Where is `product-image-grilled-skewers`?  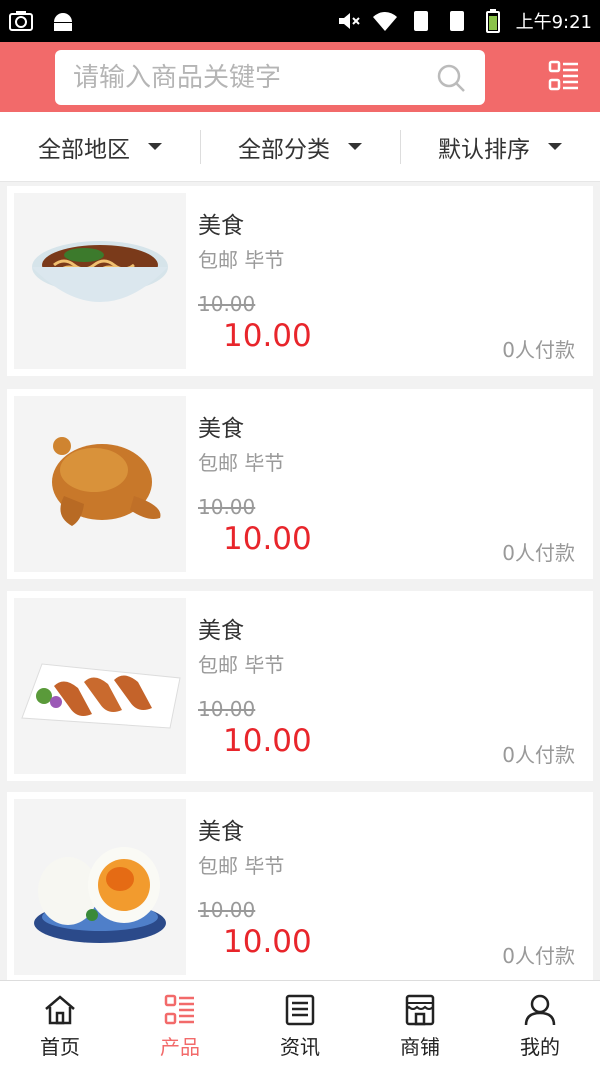
product-image-grilled-skewers is located at coordinates (100, 686).